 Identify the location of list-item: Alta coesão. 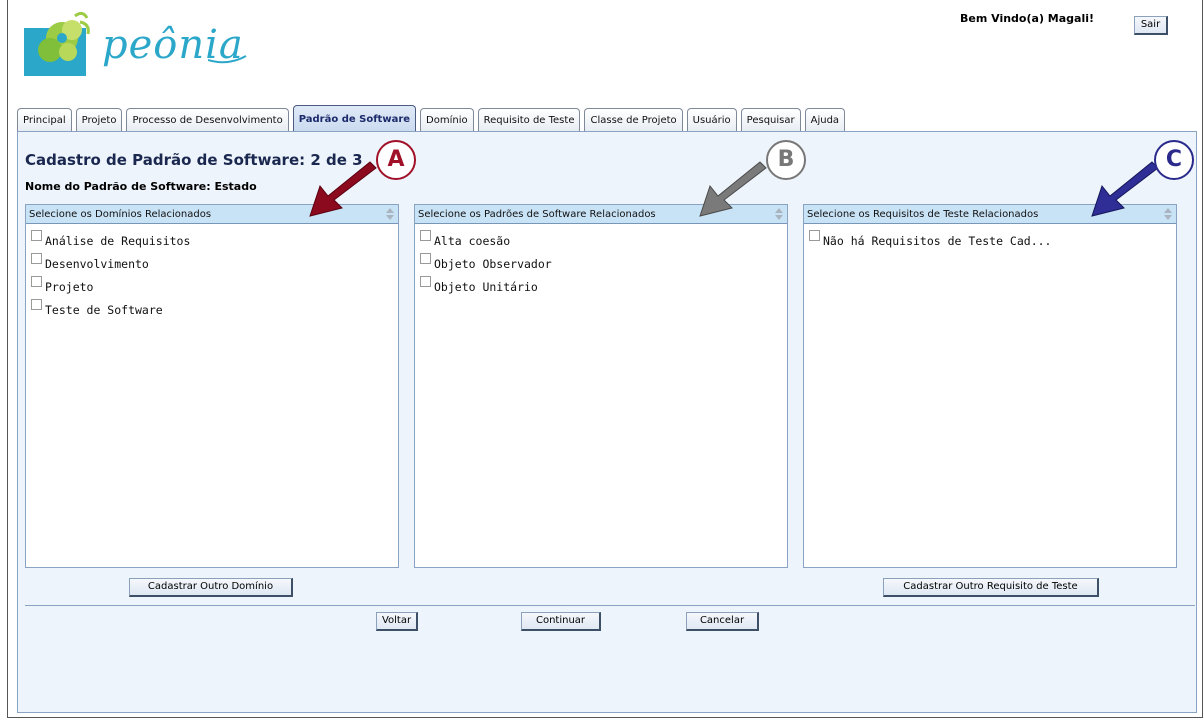
(603, 241).